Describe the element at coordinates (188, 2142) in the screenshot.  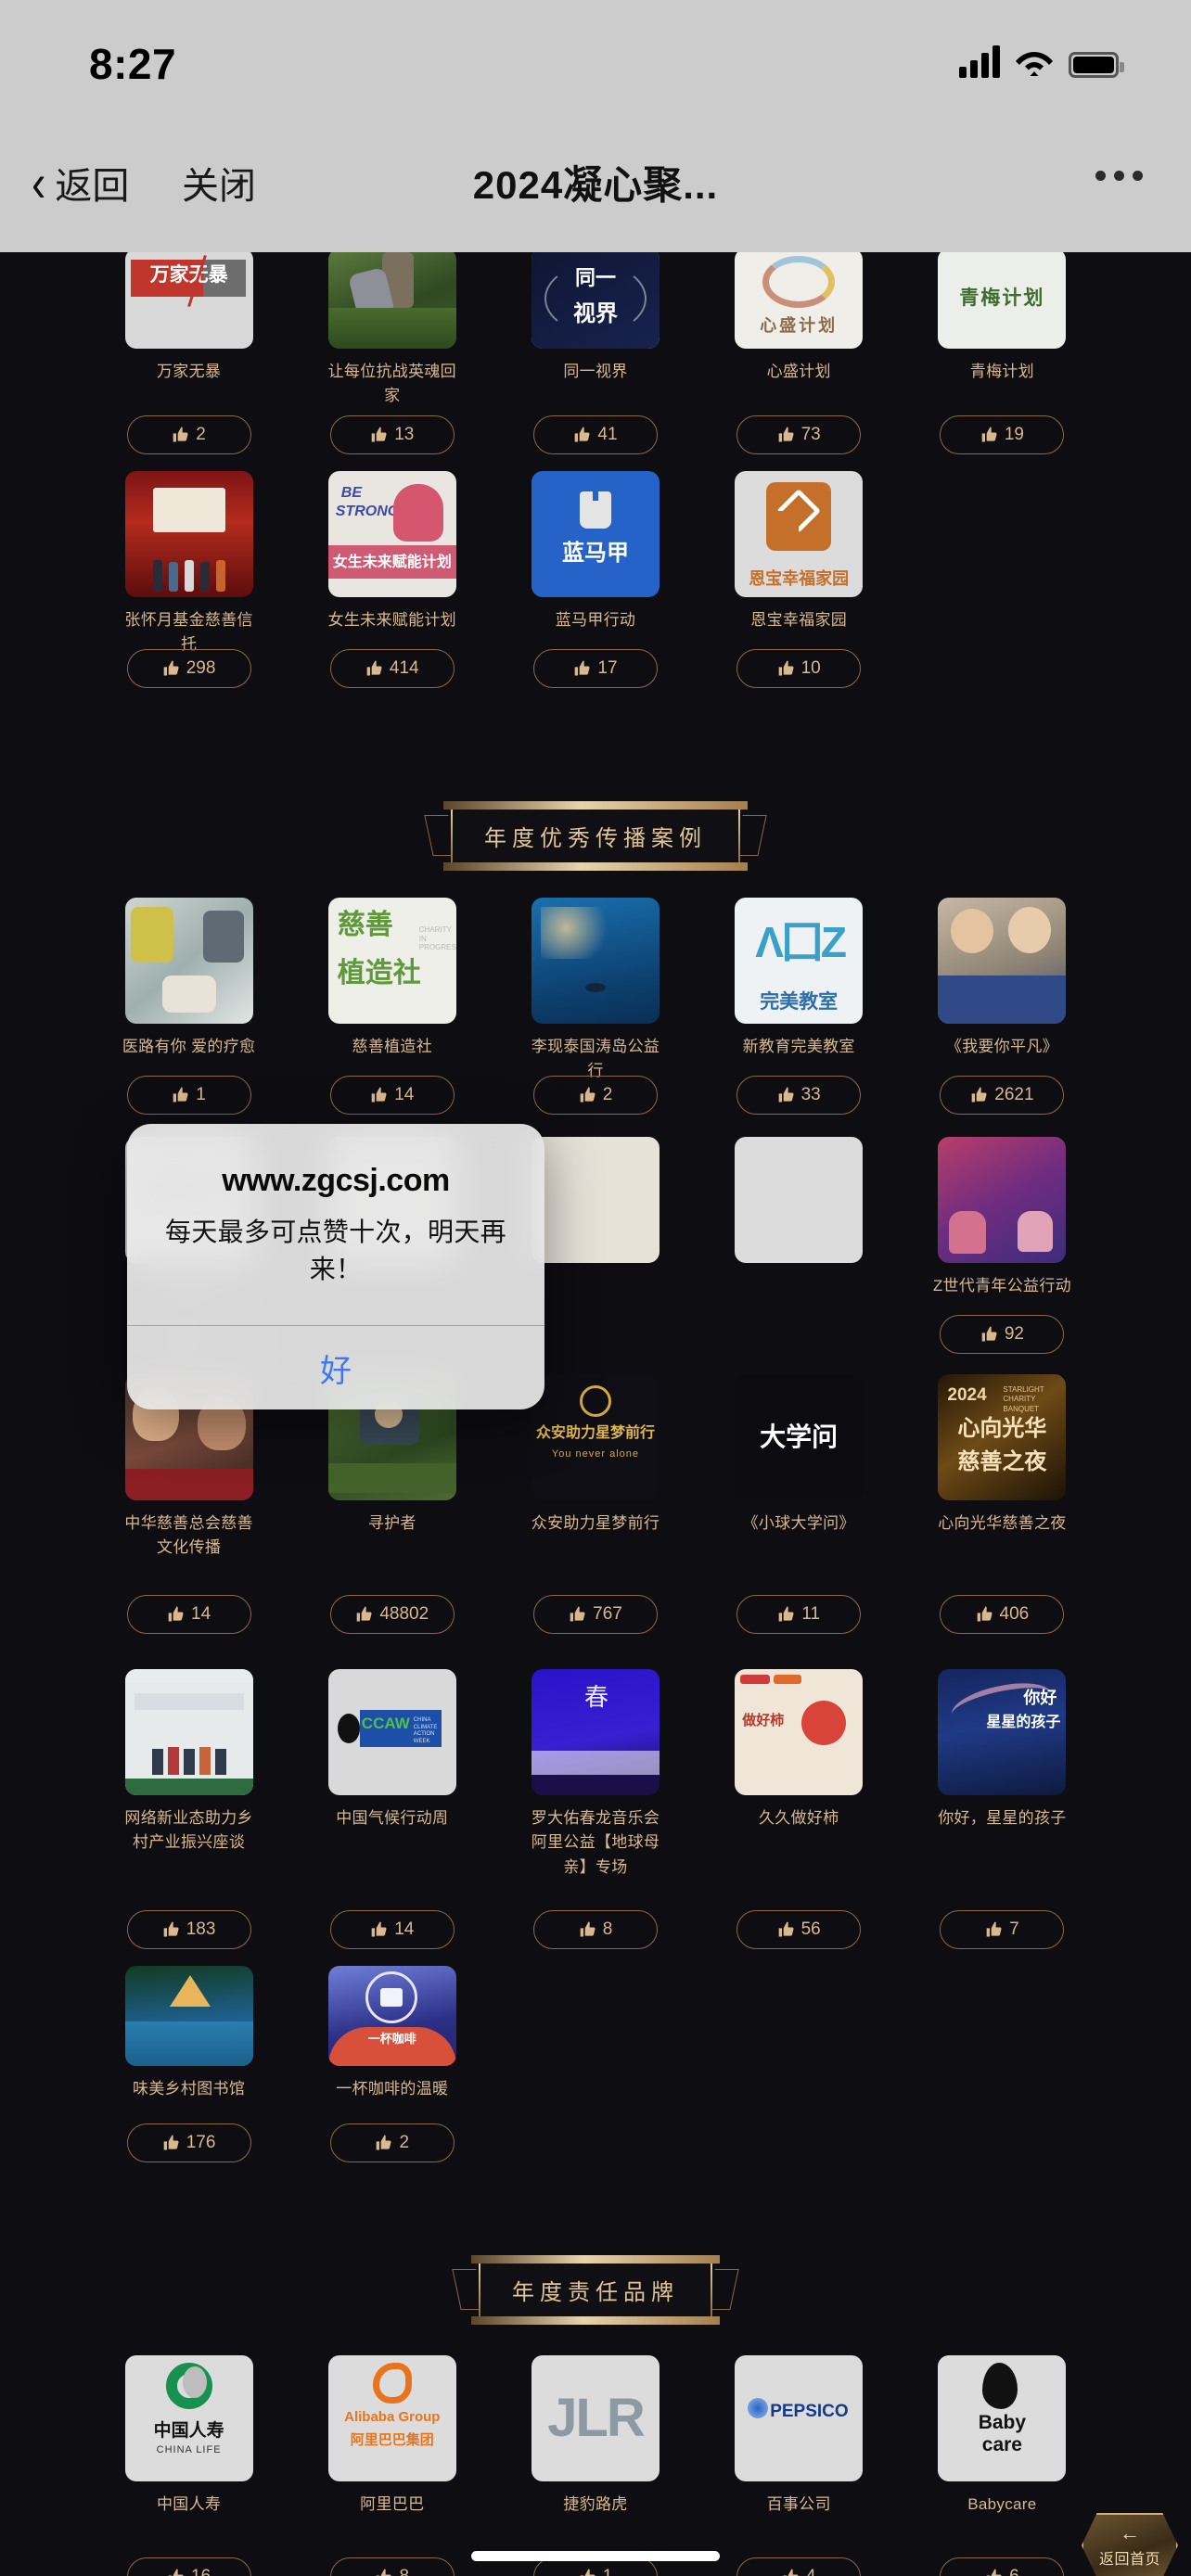
I see `like-button: 176` at that location.